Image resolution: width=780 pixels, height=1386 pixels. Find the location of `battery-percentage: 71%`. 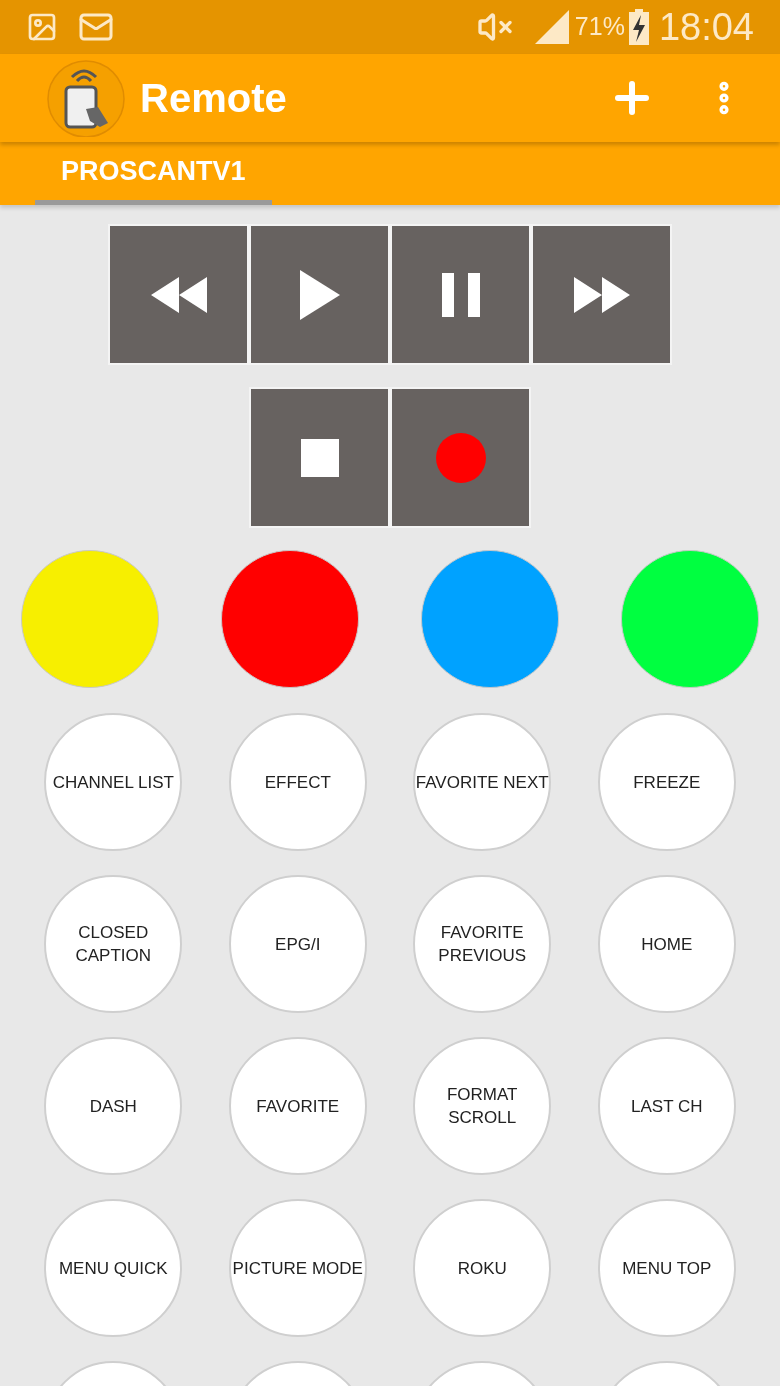

battery-percentage: 71% is located at coordinates (599, 27).